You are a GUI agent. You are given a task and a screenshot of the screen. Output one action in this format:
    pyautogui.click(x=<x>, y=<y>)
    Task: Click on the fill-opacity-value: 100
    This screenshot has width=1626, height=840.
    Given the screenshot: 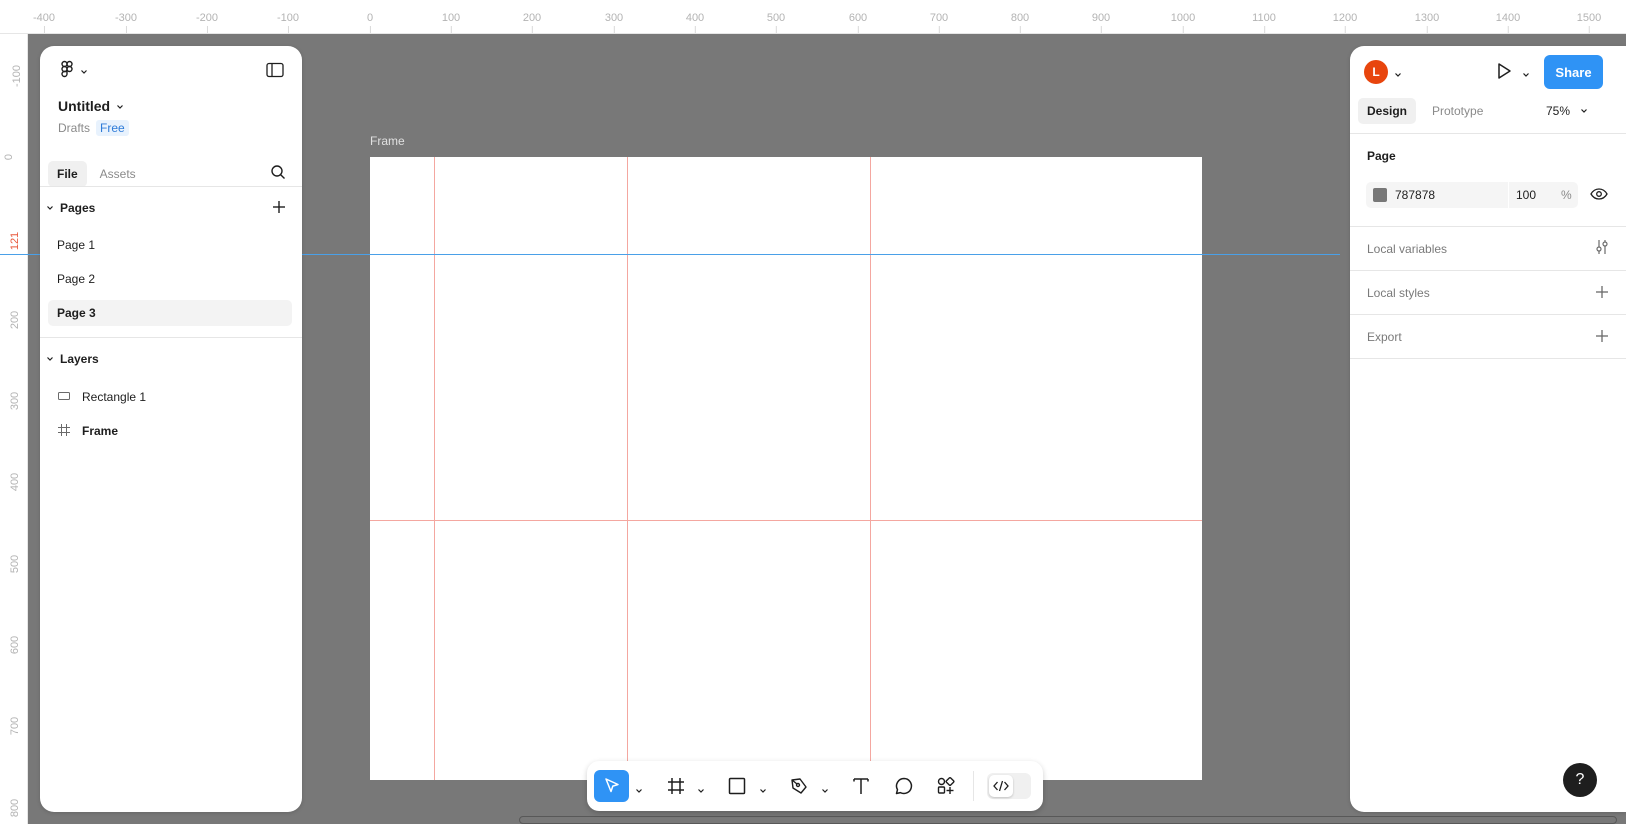 What is the action you would take?
    pyautogui.click(x=1526, y=195)
    